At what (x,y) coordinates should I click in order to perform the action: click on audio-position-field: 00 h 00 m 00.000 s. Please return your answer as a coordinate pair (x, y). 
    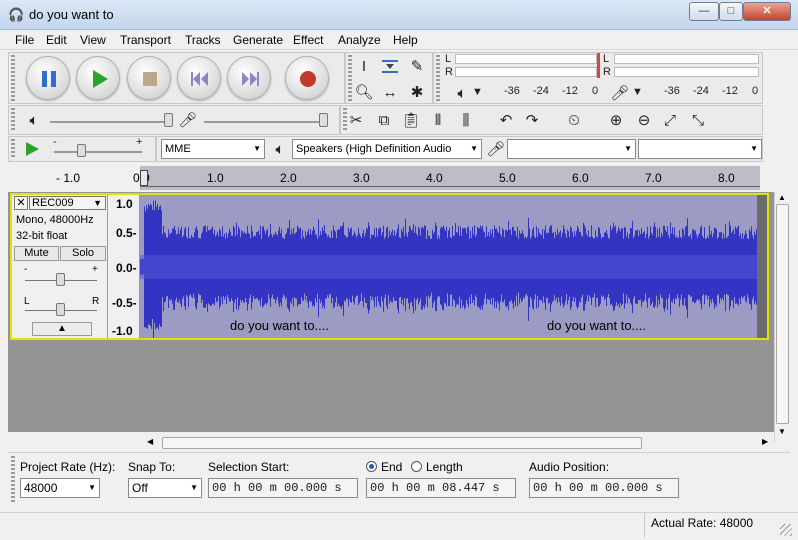
    Looking at the image, I should click on (604, 488).